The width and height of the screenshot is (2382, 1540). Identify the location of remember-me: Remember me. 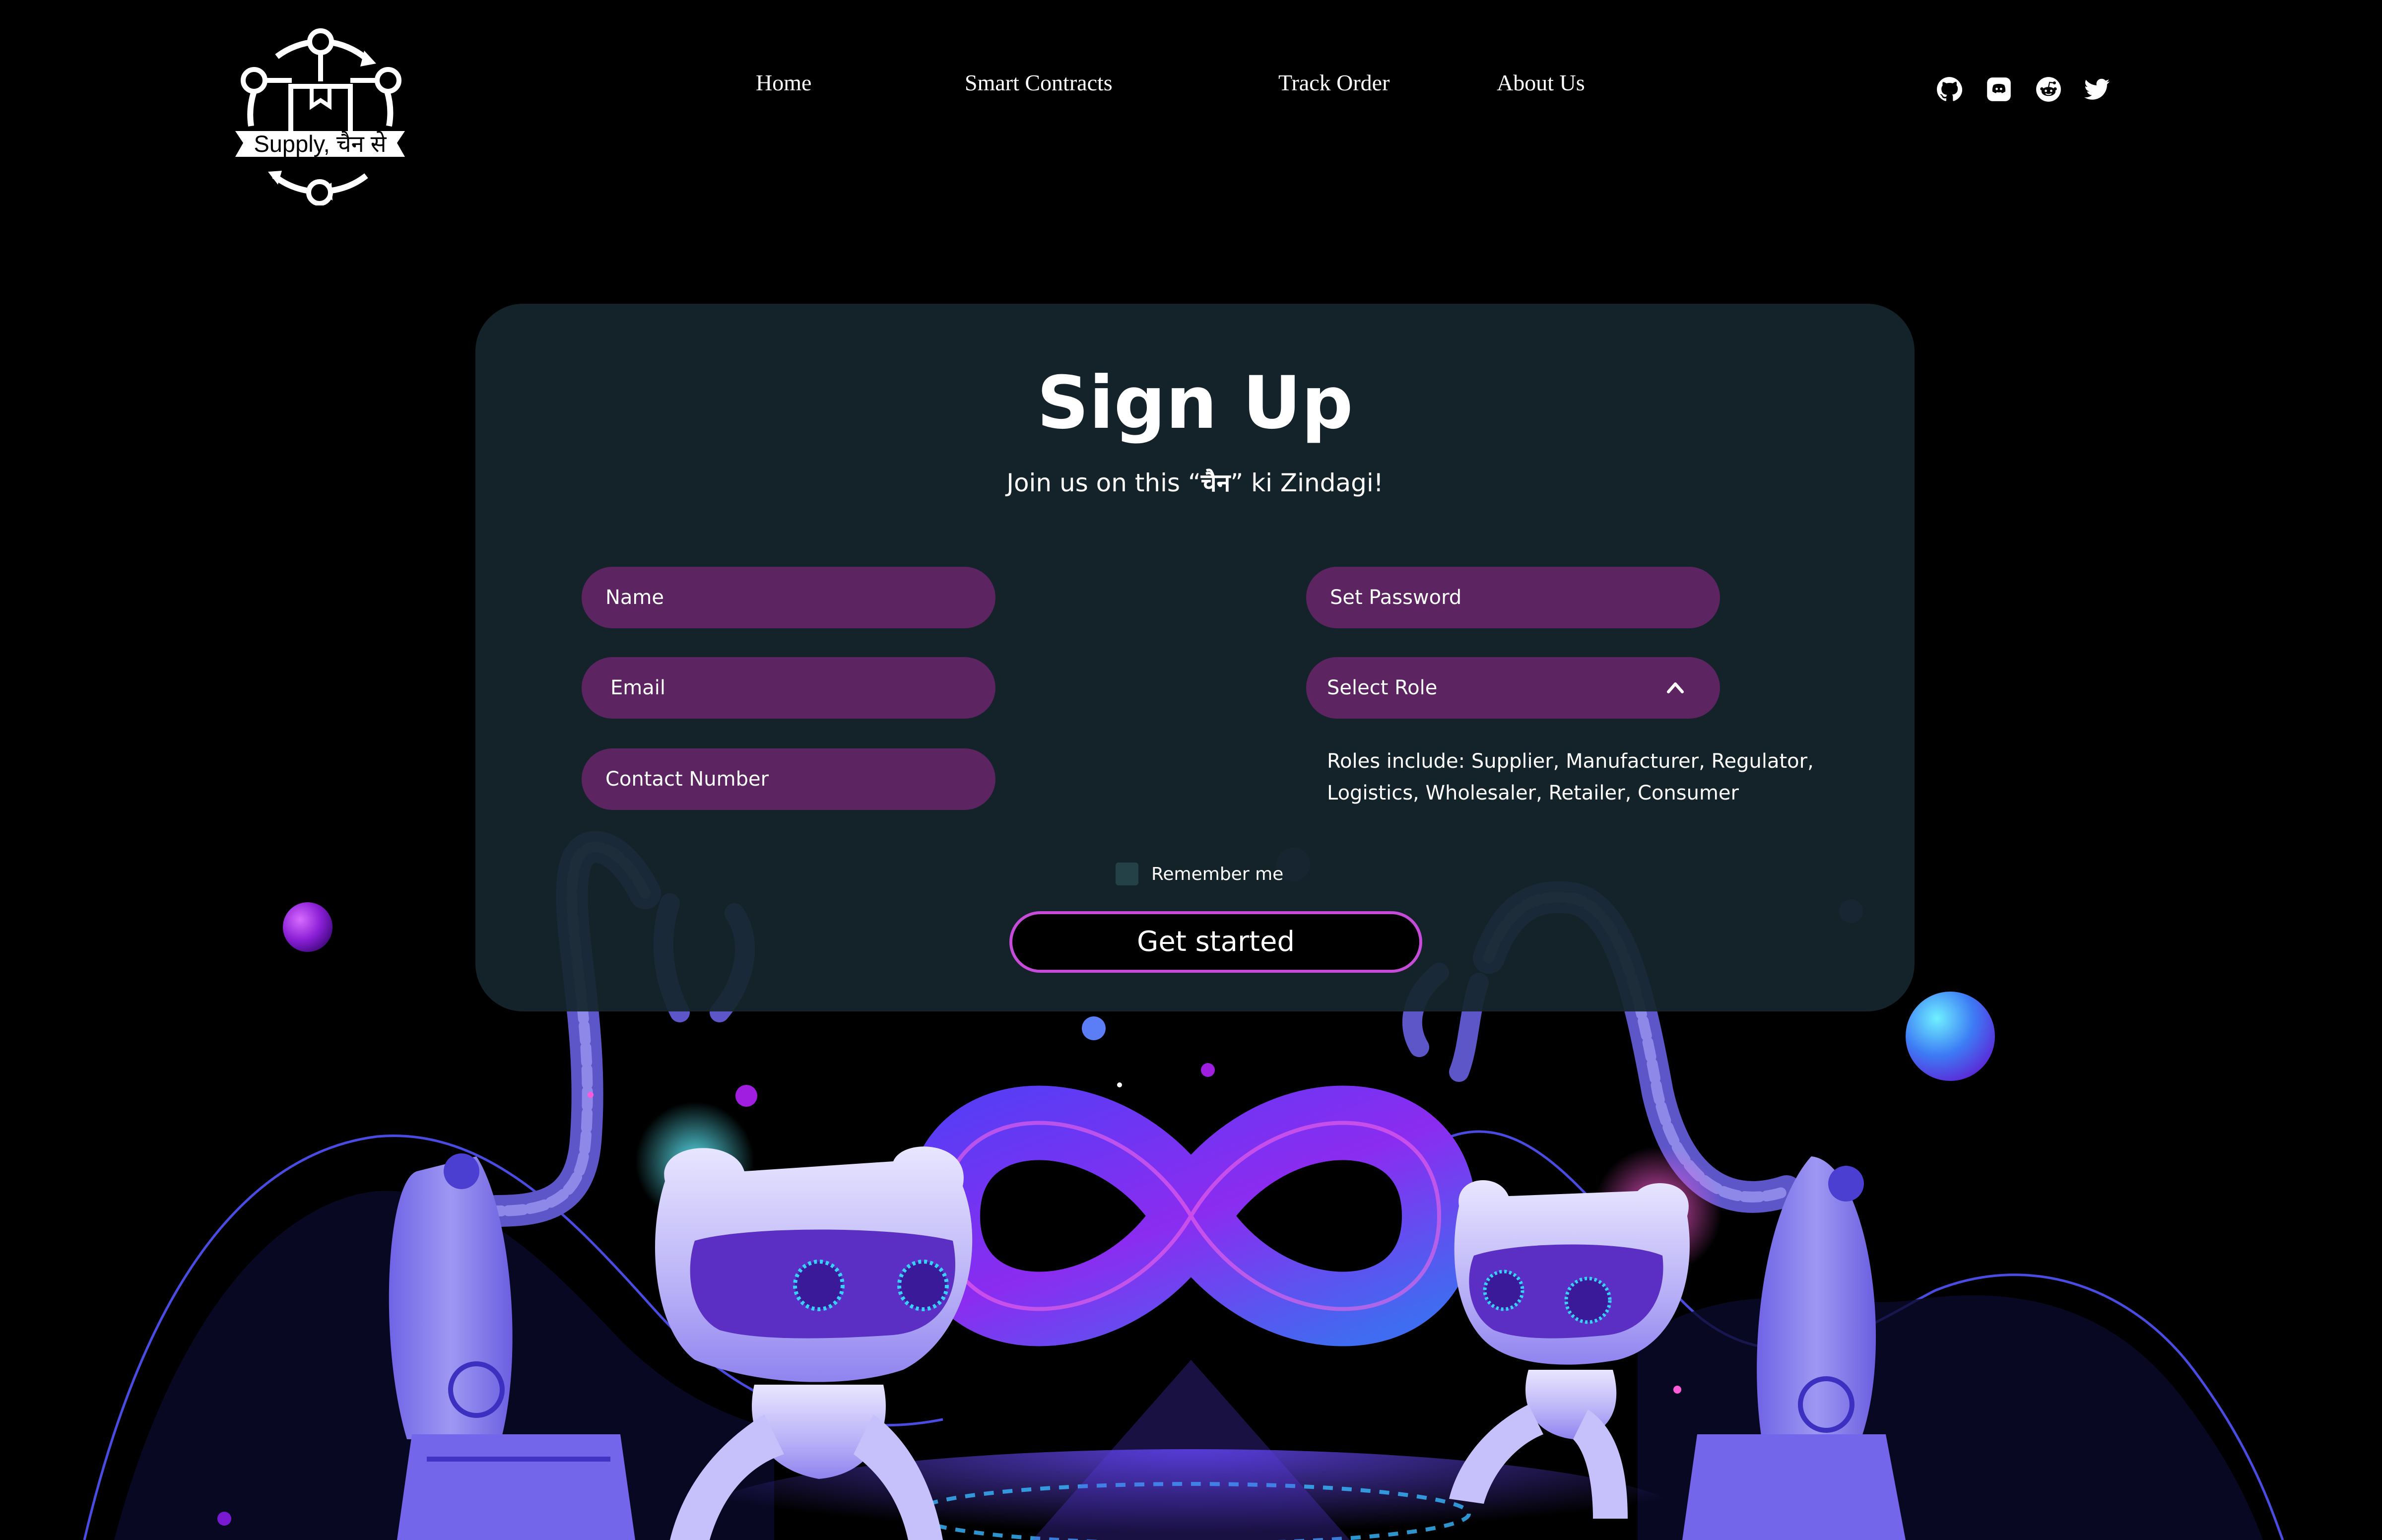
(1199, 874).